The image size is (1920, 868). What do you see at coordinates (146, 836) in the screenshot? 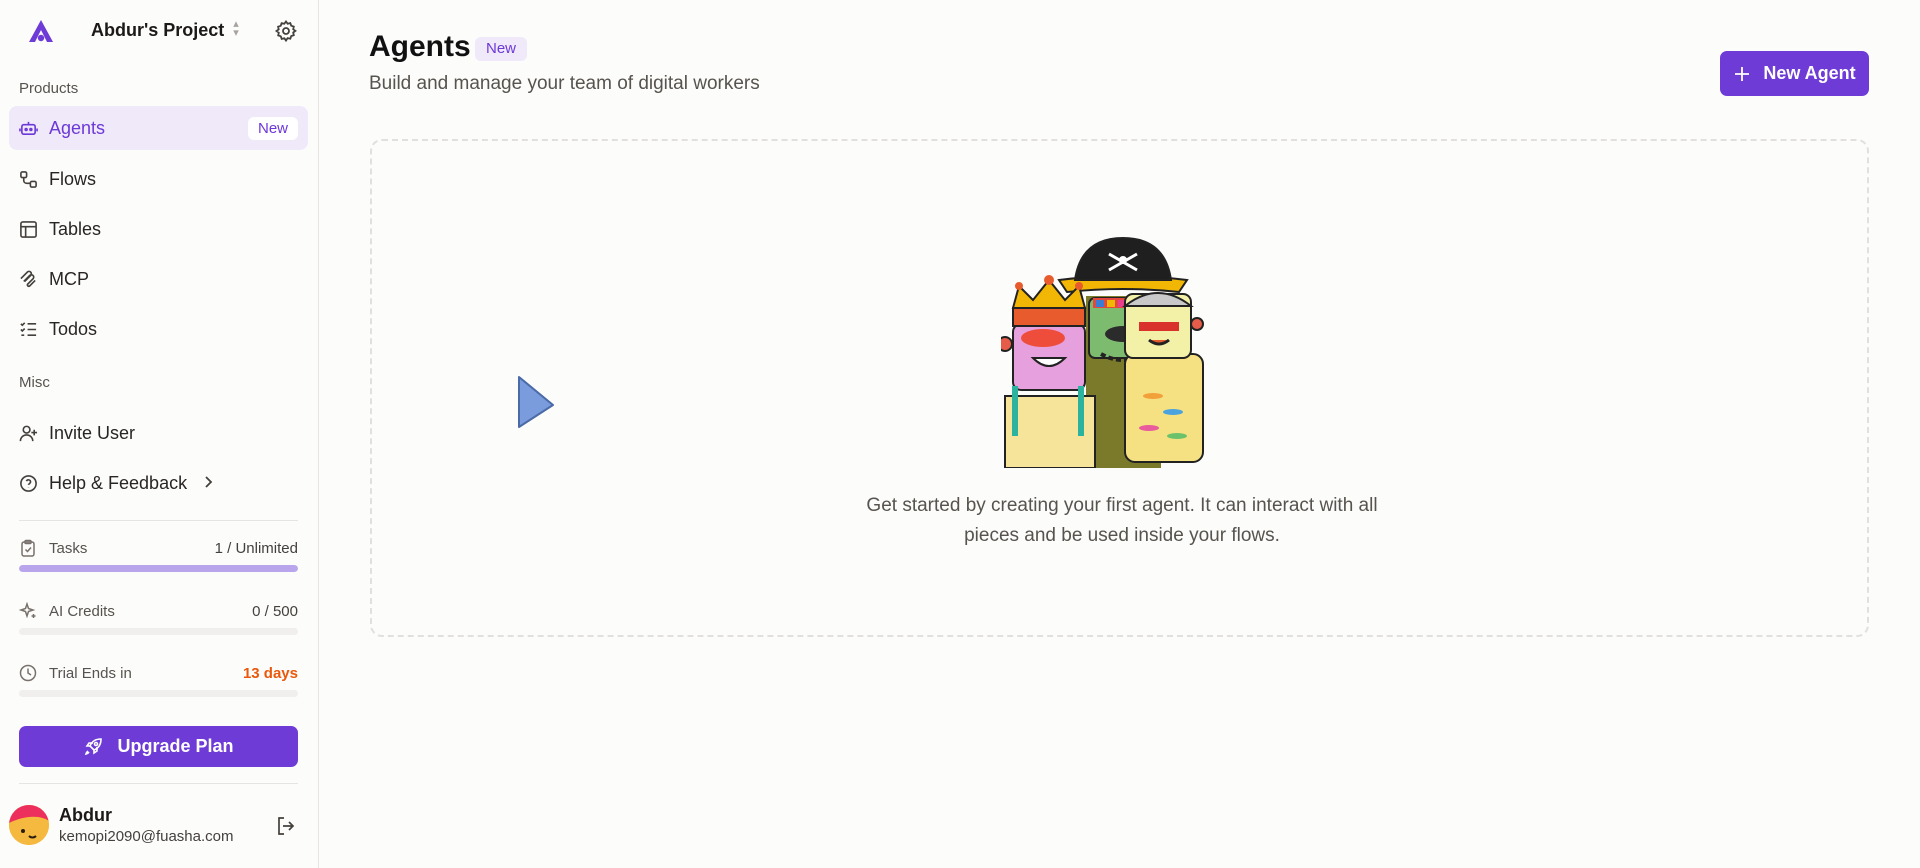
I see `user-email: kemopi2090@fuasha.com` at bounding box center [146, 836].